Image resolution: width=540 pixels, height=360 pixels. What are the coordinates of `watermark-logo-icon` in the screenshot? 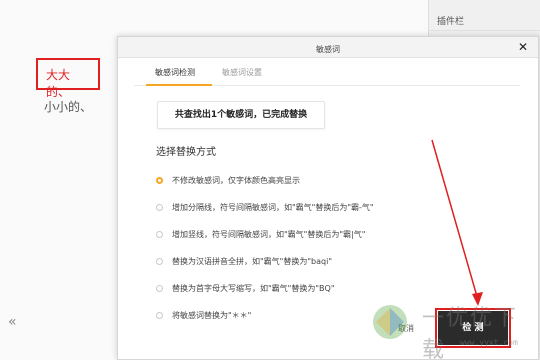 It's located at (390, 322).